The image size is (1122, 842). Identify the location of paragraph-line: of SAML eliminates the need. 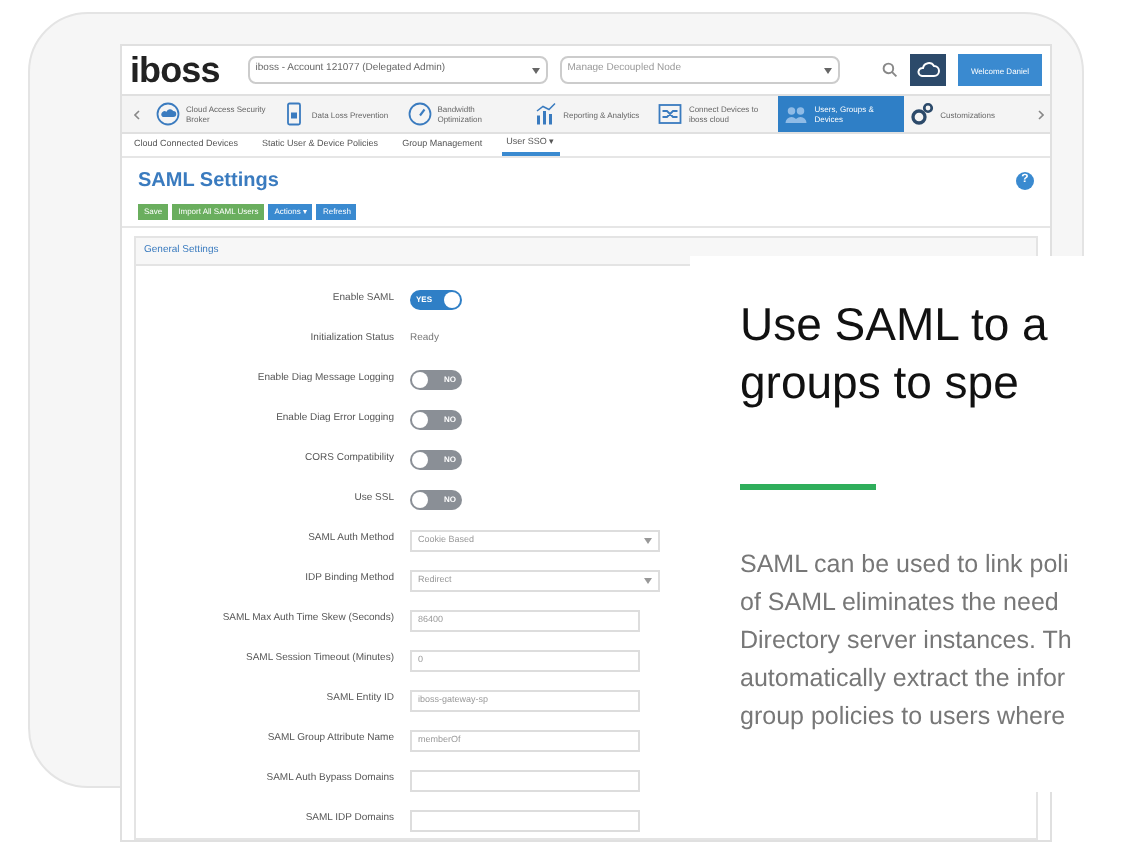
(900, 603).